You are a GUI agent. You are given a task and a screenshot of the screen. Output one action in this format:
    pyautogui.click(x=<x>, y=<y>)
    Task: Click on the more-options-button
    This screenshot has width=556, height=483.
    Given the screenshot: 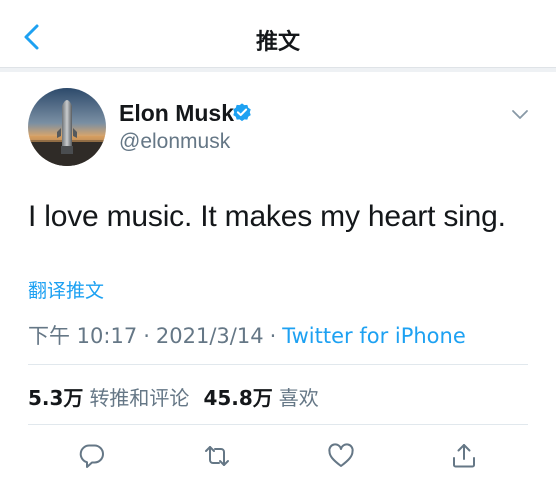 What is the action you would take?
    pyautogui.click(x=520, y=114)
    